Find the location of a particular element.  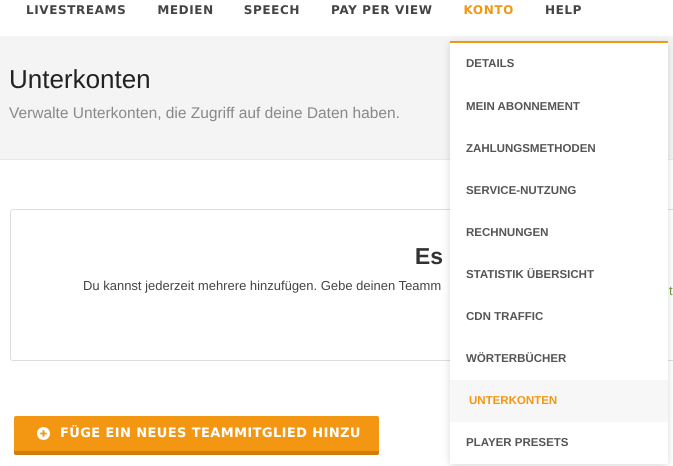

menu-item: PLAYER PRESETS is located at coordinates (559, 443).